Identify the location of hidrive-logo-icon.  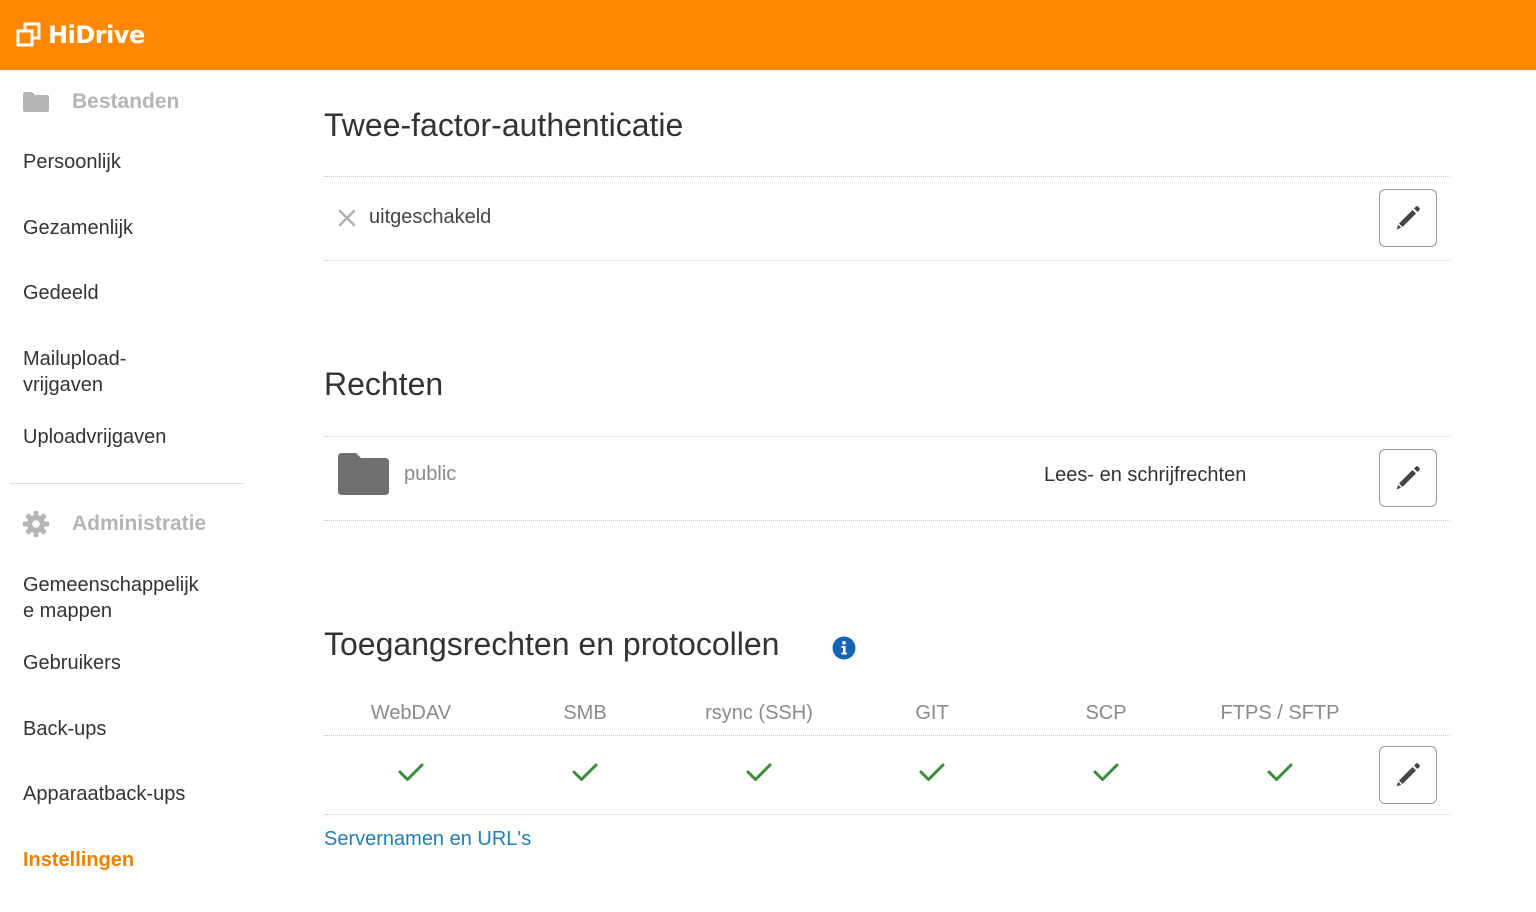
(28, 34).